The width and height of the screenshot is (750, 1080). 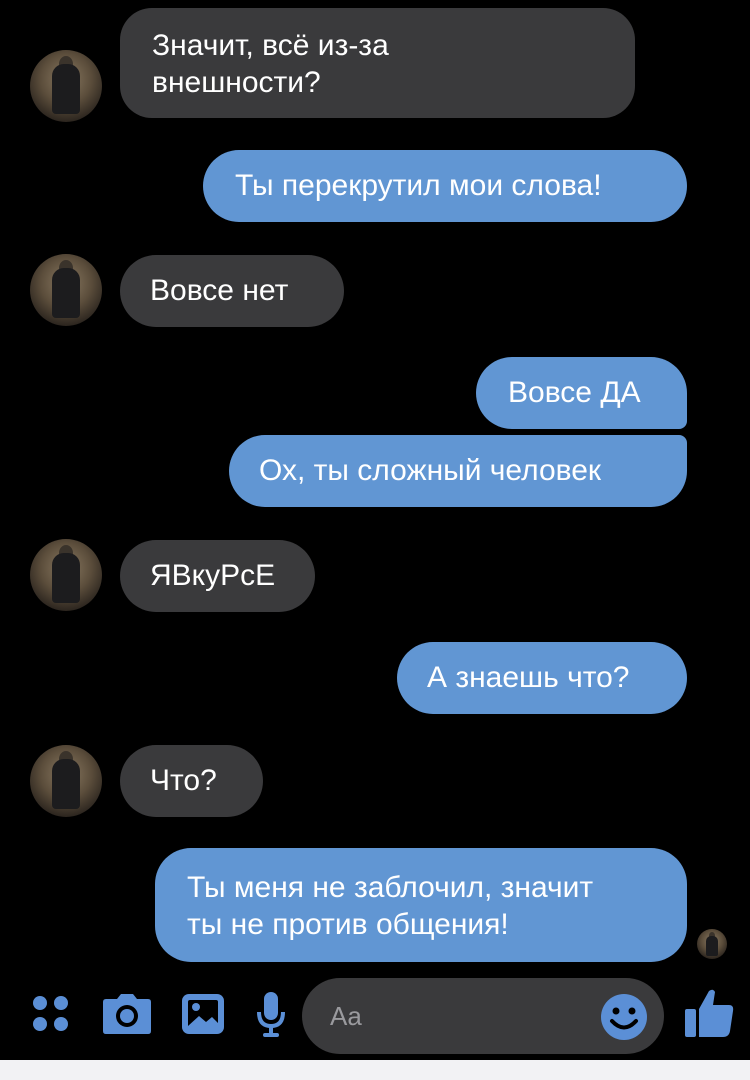 I want to click on message-text: Ох, ты сложный человек, so click(x=430, y=470).